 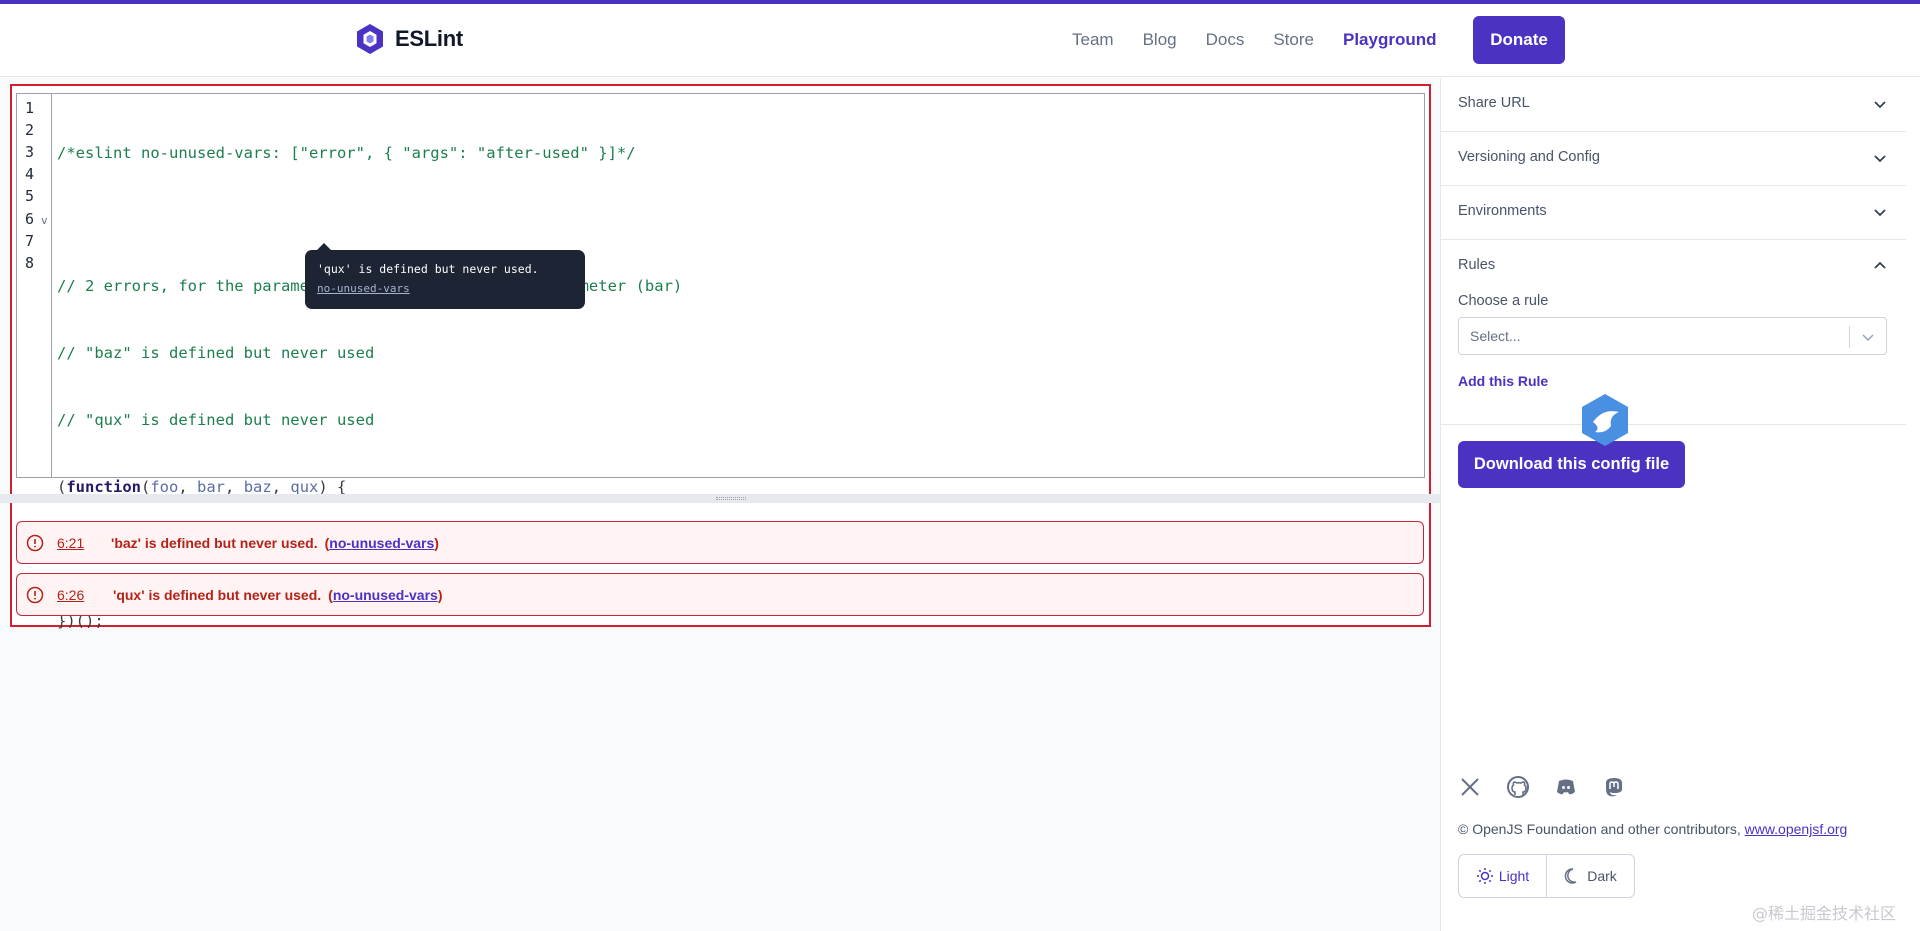 I want to click on mastodon-icon, so click(x=1614, y=787).